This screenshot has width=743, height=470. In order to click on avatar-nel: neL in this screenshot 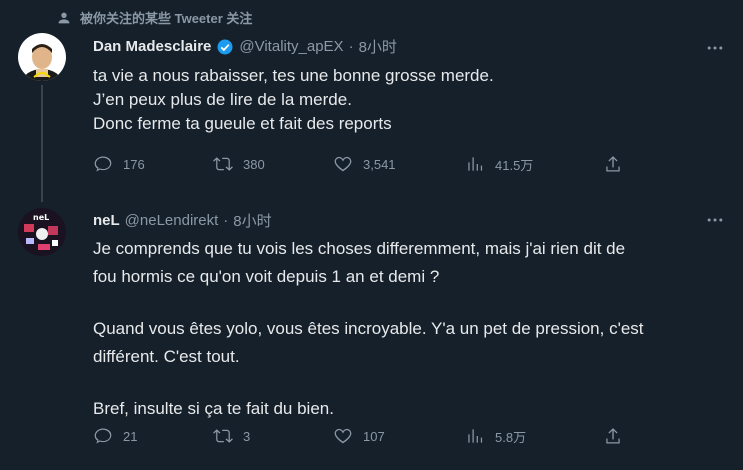, I will do `click(42, 232)`.